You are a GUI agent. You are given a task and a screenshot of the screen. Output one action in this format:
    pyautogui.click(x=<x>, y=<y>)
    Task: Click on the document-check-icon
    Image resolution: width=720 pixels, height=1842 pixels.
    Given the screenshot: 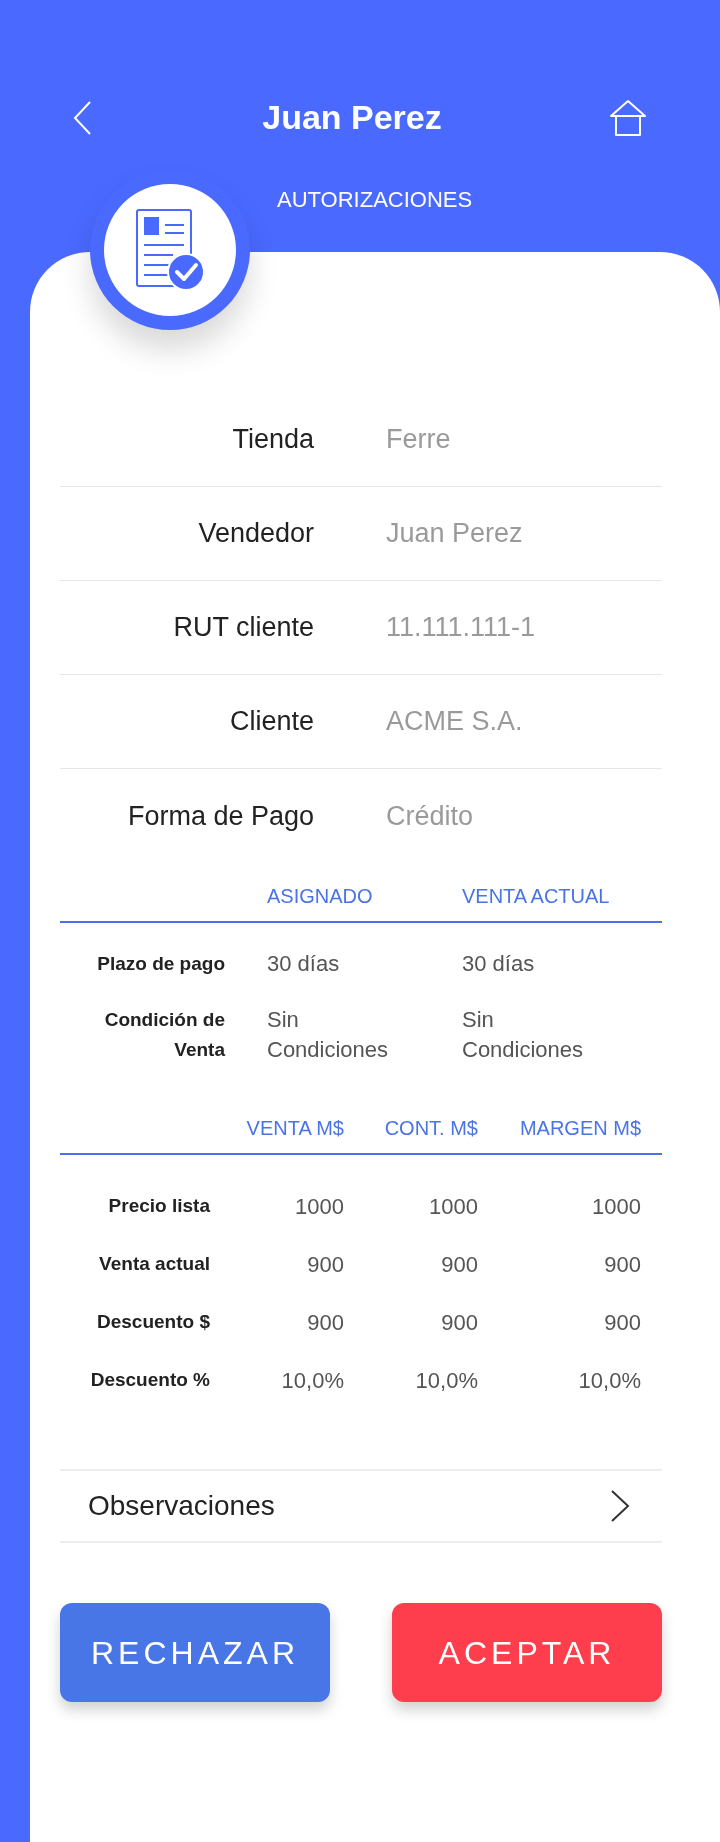 What is the action you would take?
    pyautogui.click(x=170, y=250)
    